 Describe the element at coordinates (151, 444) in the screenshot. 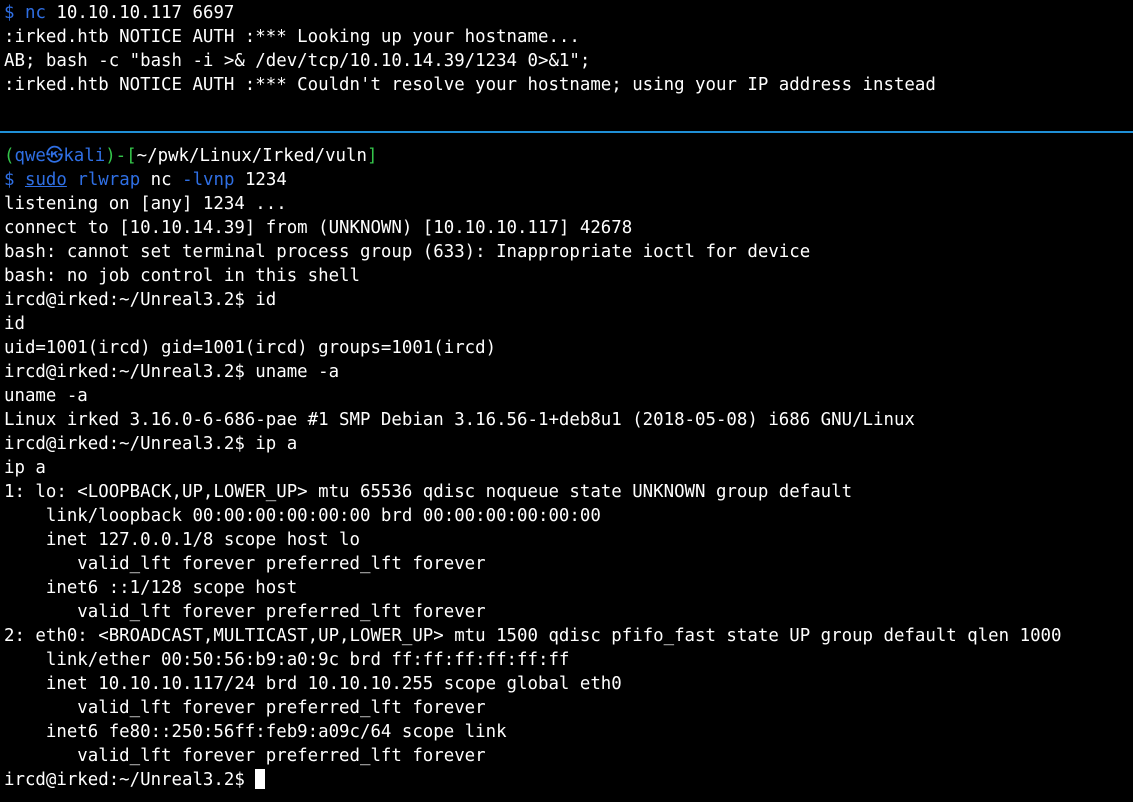

I see `terminal-line: ircd@irked:~/Unreal3.2$ ip a` at that location.